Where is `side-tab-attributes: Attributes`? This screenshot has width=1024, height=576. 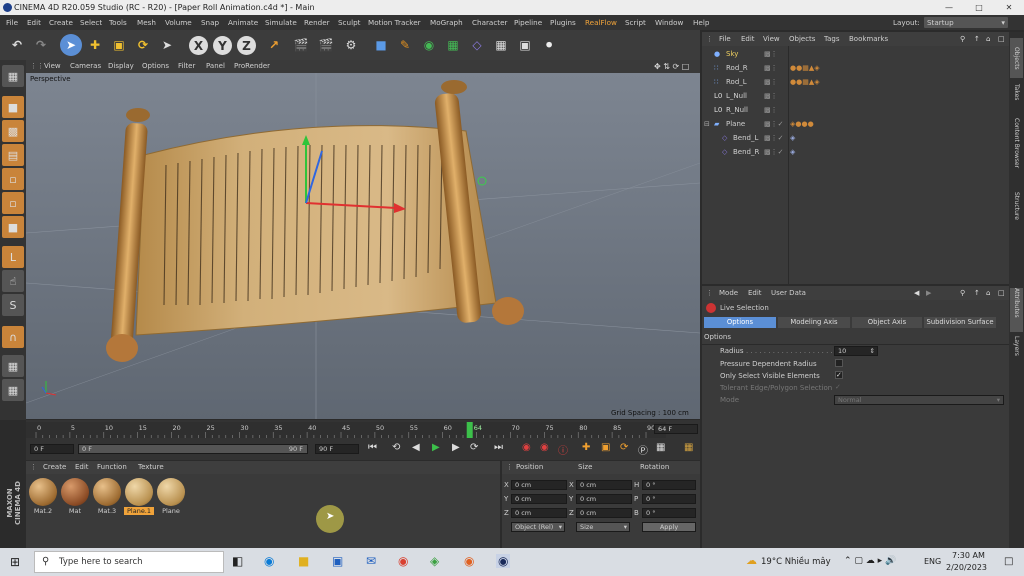
side-tab-attributes: Attributes is located at coordinates (1016, 310).